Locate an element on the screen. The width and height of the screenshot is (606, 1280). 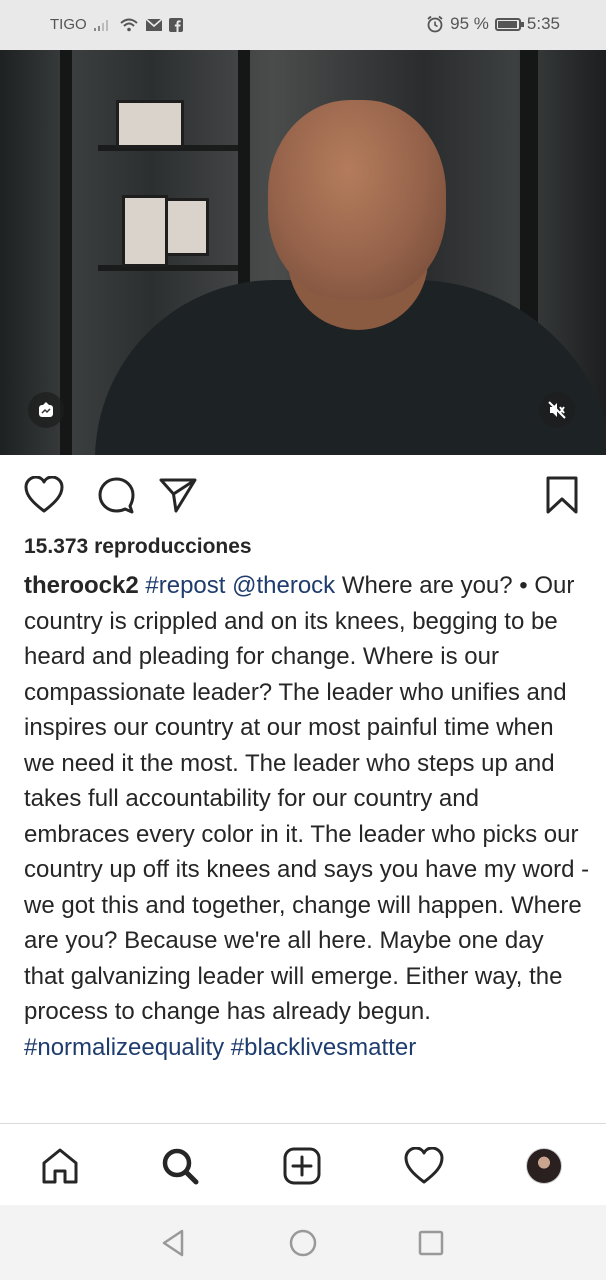
comment-icon is located at coordinates (116, 495).